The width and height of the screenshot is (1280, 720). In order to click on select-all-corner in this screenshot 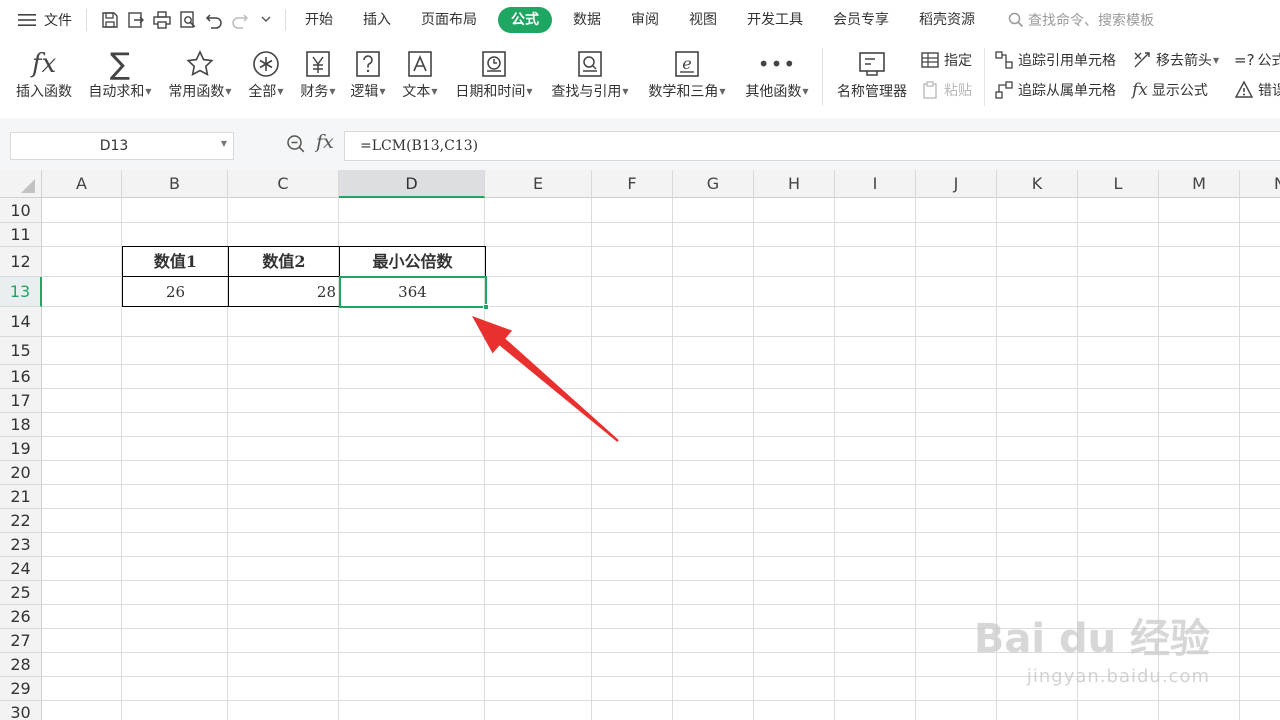, I will do `click(21, 184)`.